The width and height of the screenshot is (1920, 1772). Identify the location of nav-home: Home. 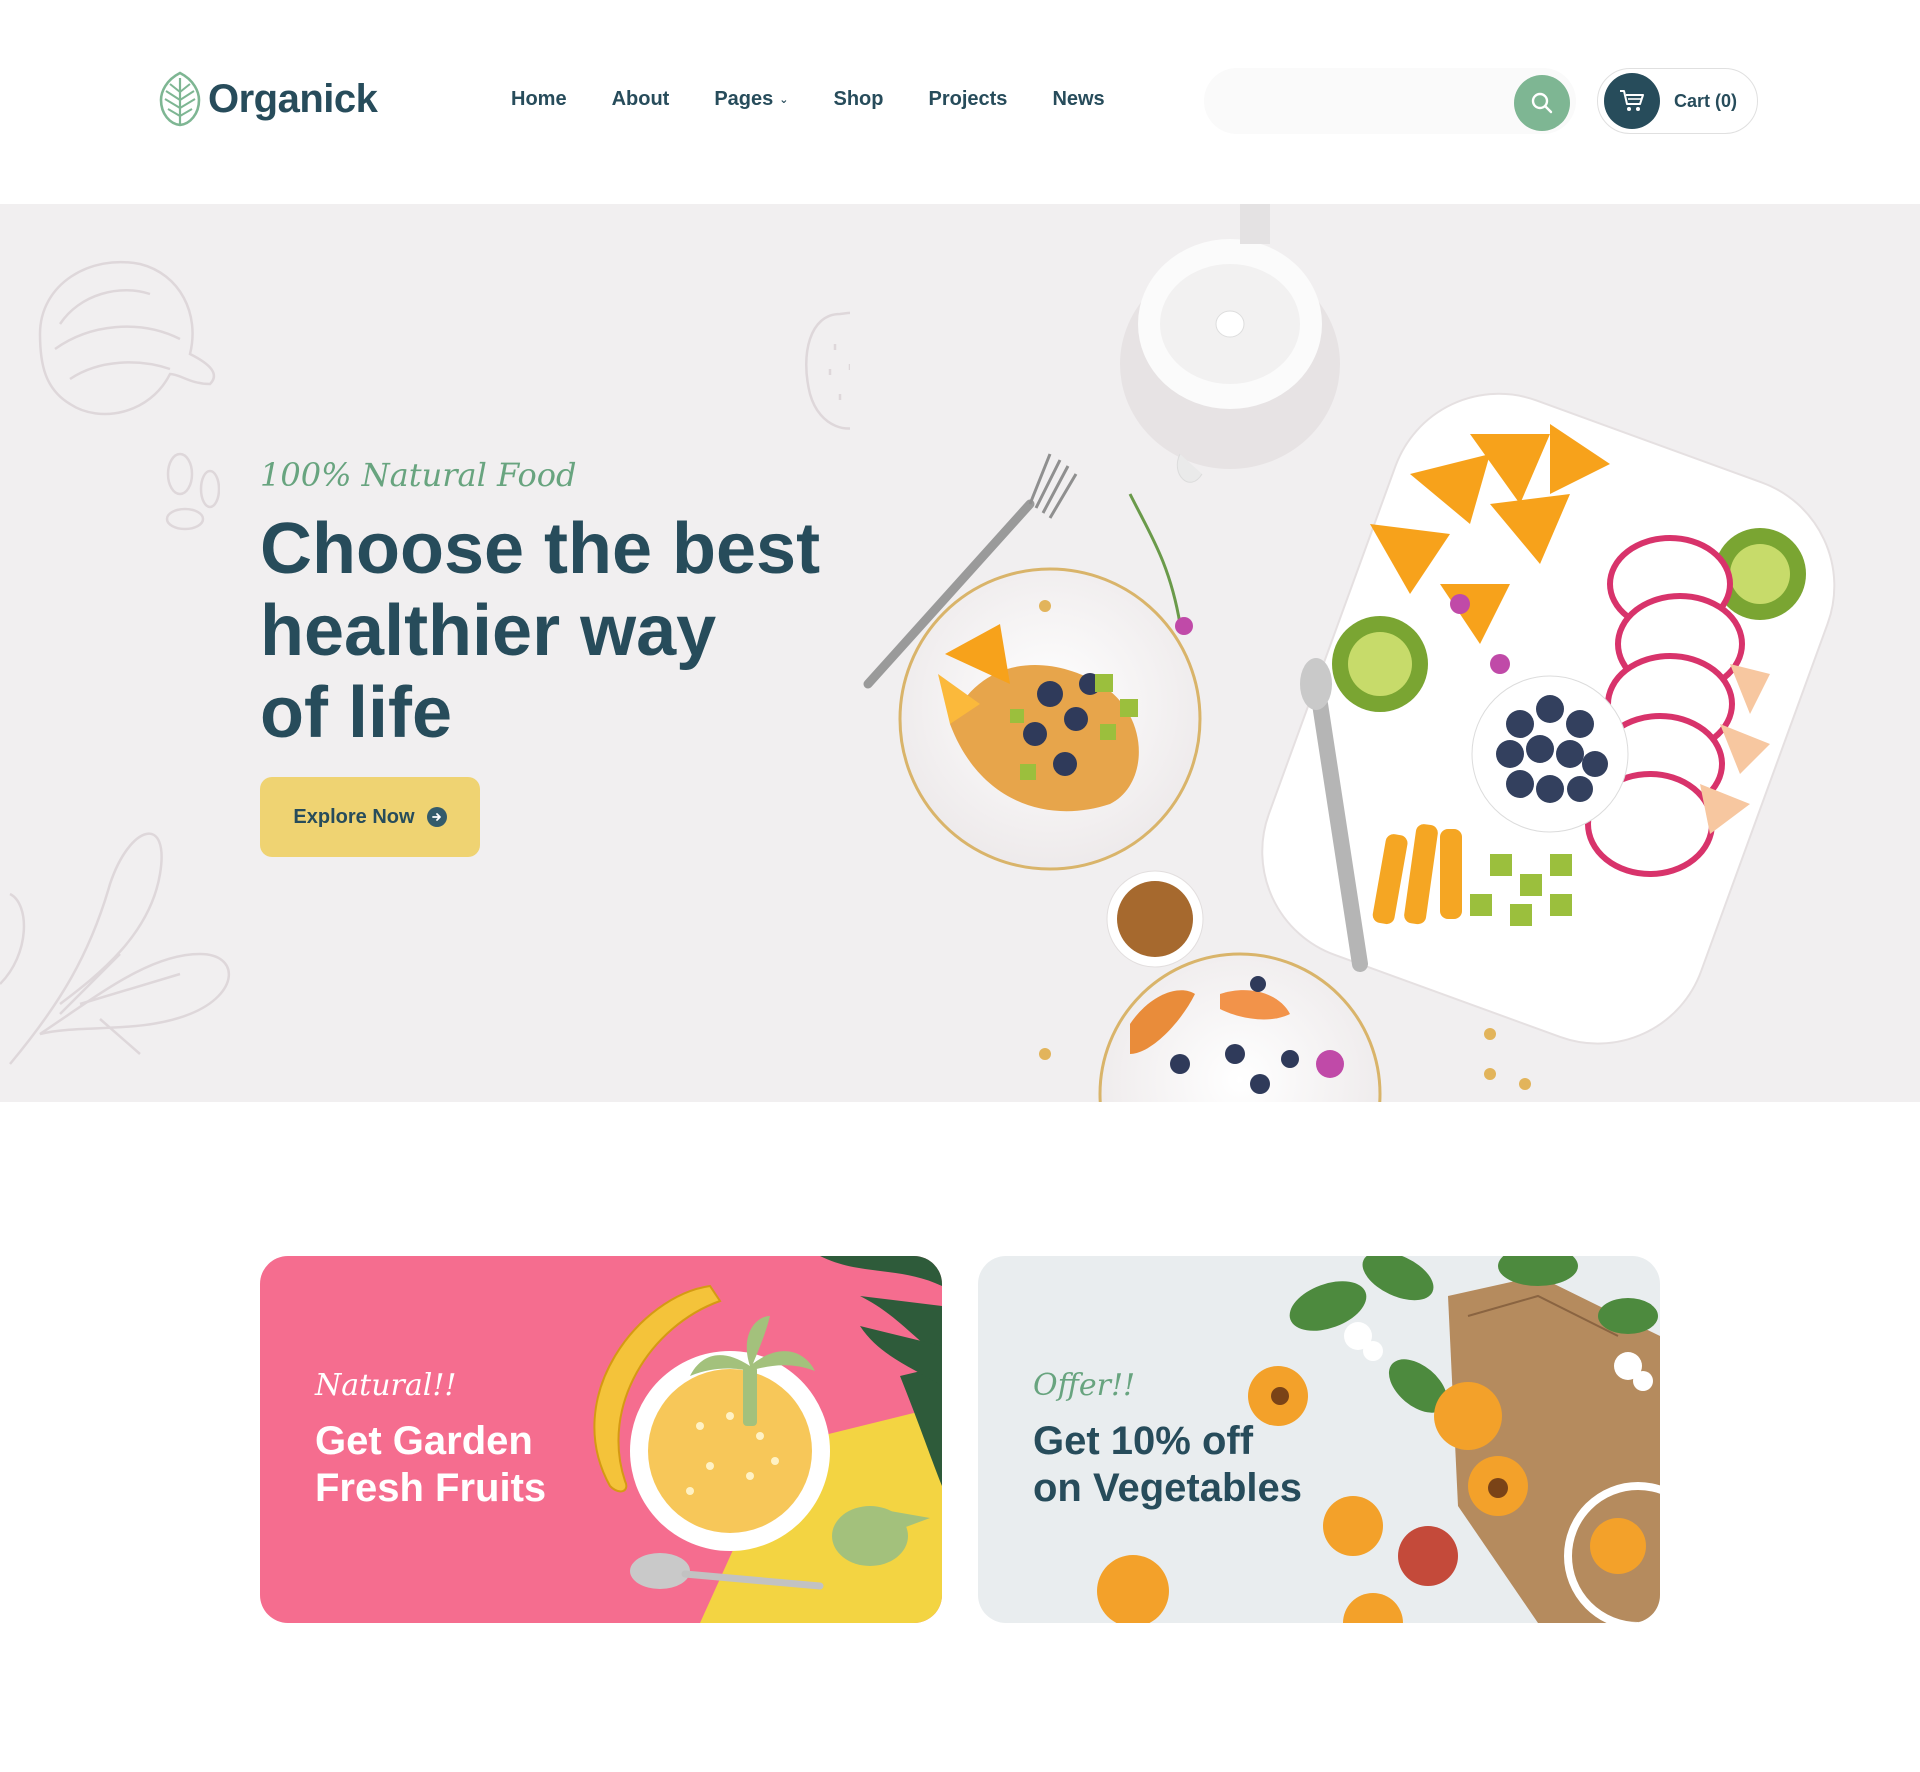
(539, 99).